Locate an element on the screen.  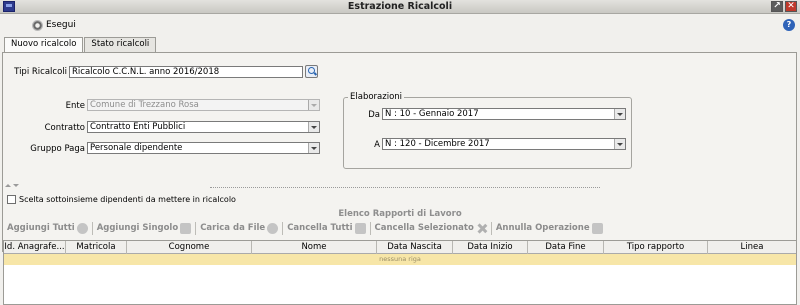
add-all-button: Aggiungi Tutti is located at coordinates (47, 228).